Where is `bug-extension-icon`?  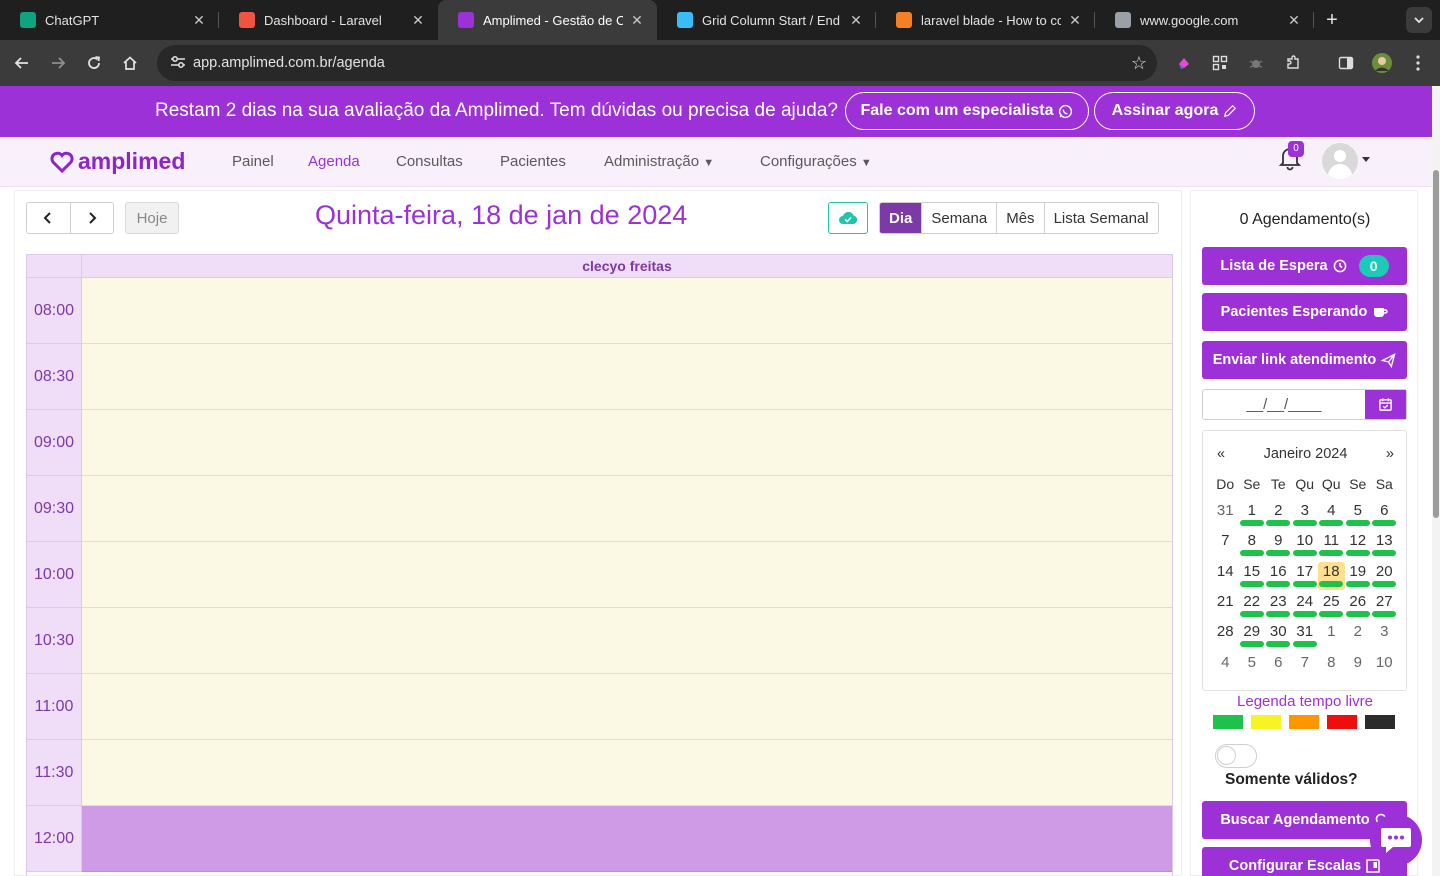 bug-extension-icon is located at coordinates (1256, 63).